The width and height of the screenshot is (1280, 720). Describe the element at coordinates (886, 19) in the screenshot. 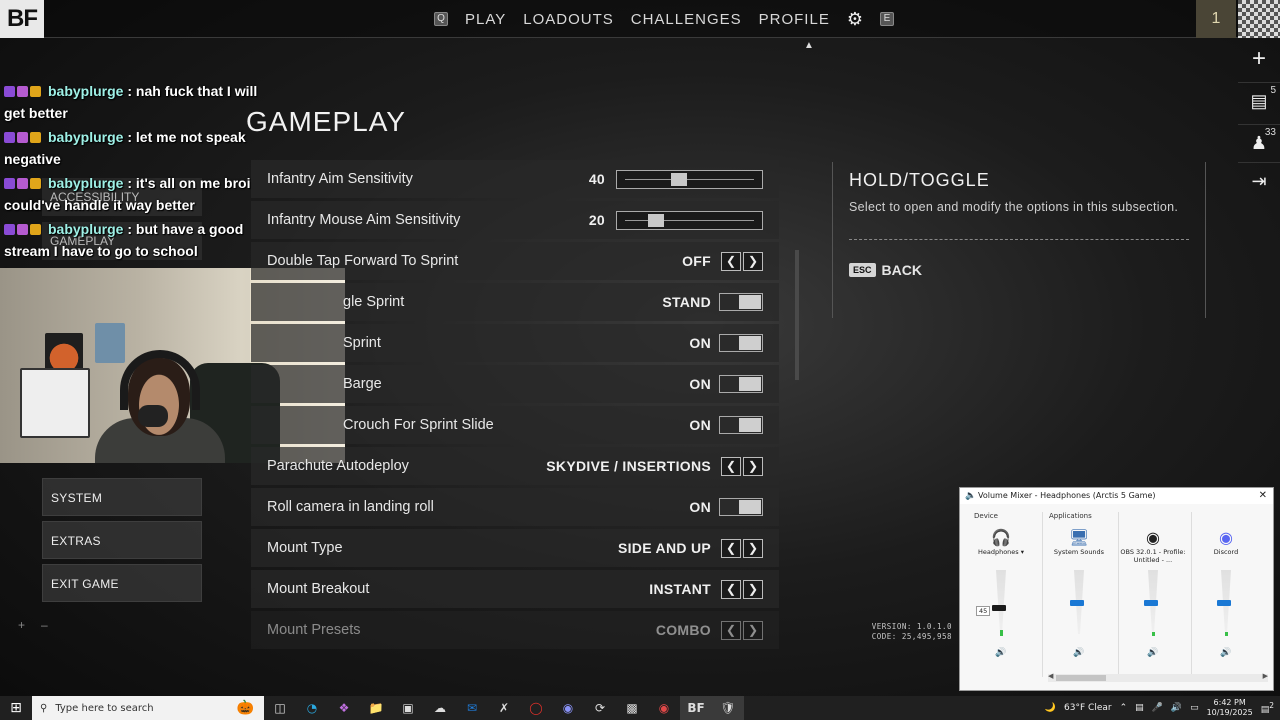

I see `nav-right-key: E` at that location.